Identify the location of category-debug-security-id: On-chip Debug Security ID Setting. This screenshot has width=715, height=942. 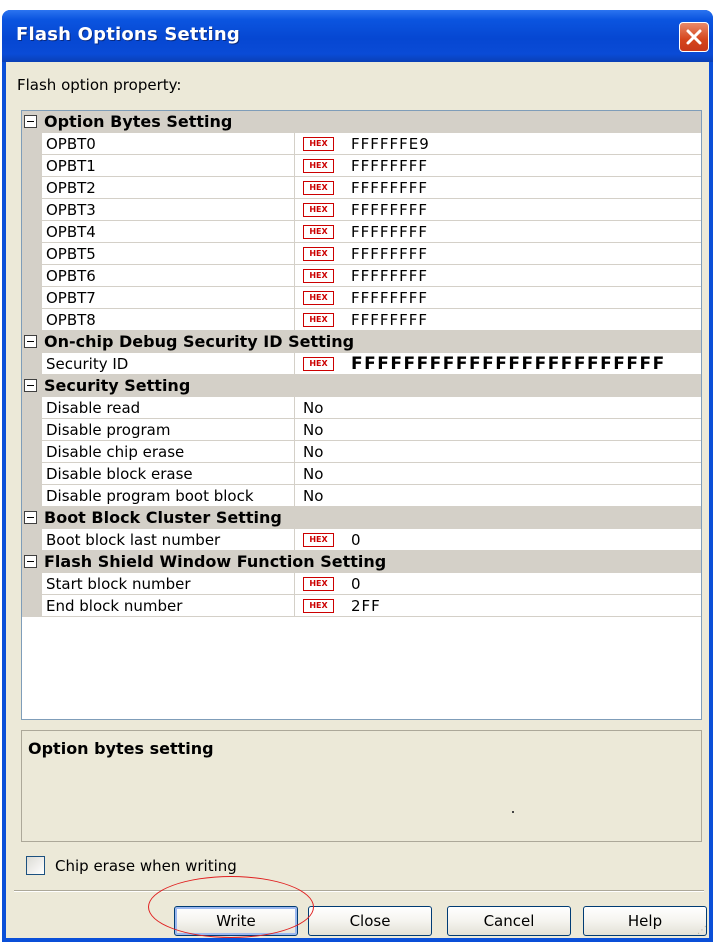
(361, 342).